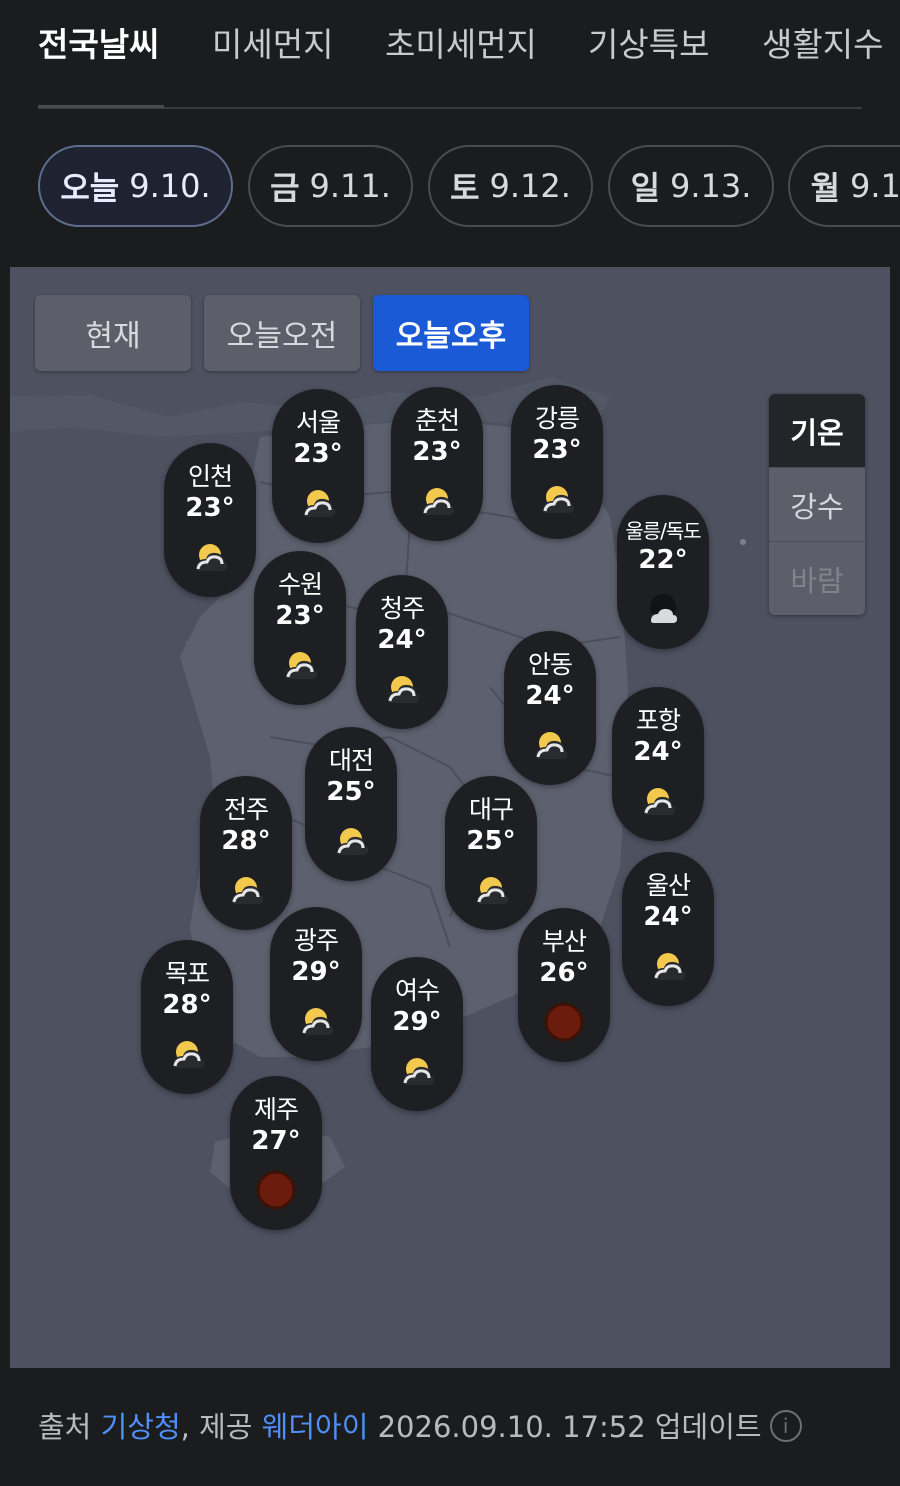  What do you see at coordinates (246, 853) in the screenshot?
I see `city-marker-jeonju: 전주 28°` at bounding box center [246, 853].